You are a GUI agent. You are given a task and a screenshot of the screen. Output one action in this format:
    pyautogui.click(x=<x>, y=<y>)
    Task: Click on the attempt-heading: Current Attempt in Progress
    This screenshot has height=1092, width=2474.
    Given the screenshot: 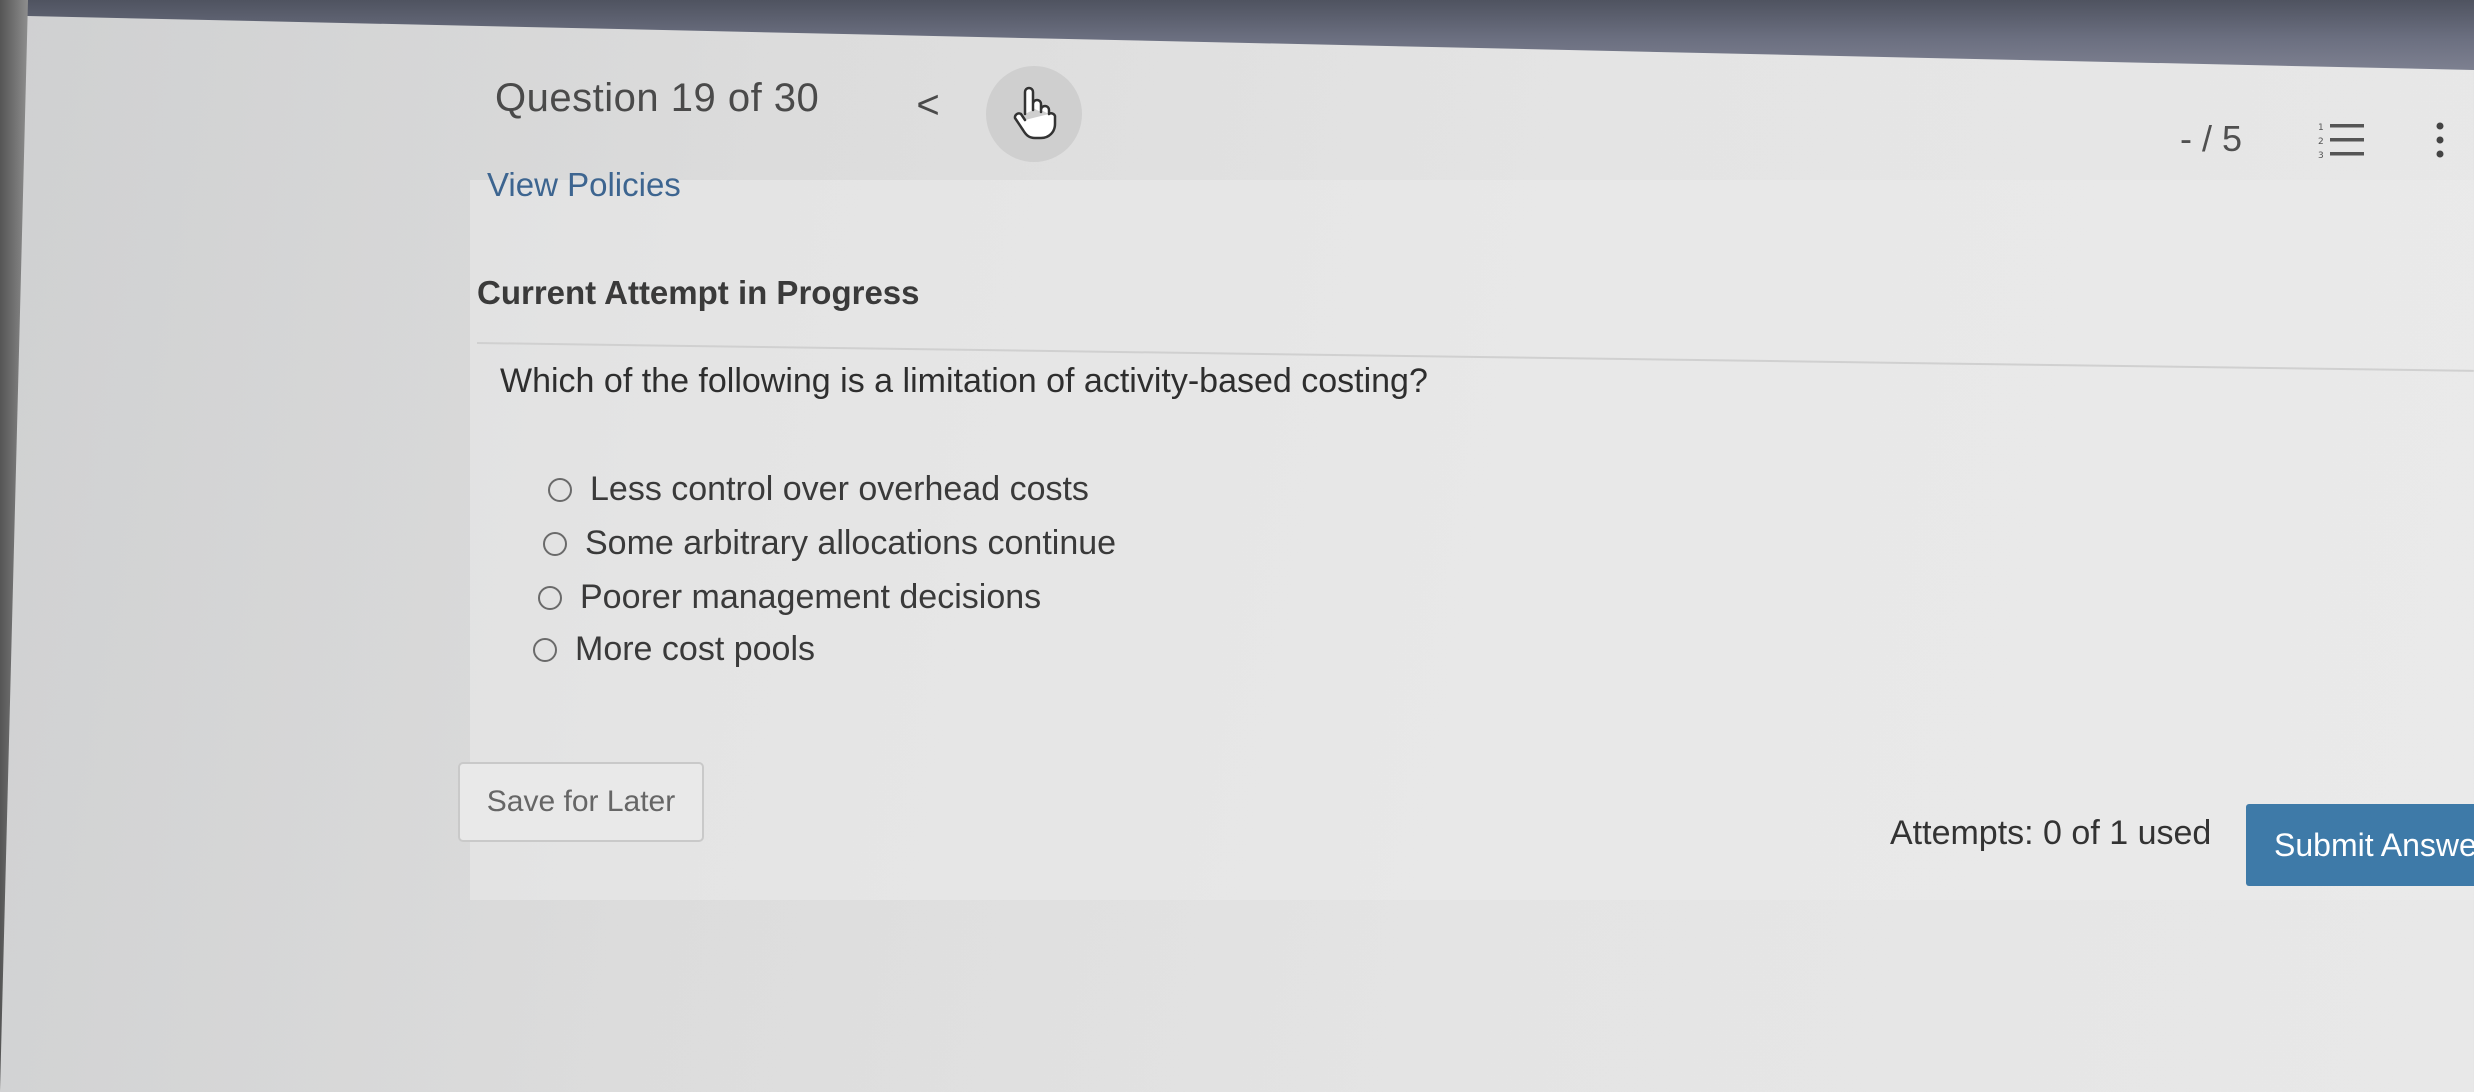 What is the action you would take?
    pyautogui.click(x=698, y=292)
    